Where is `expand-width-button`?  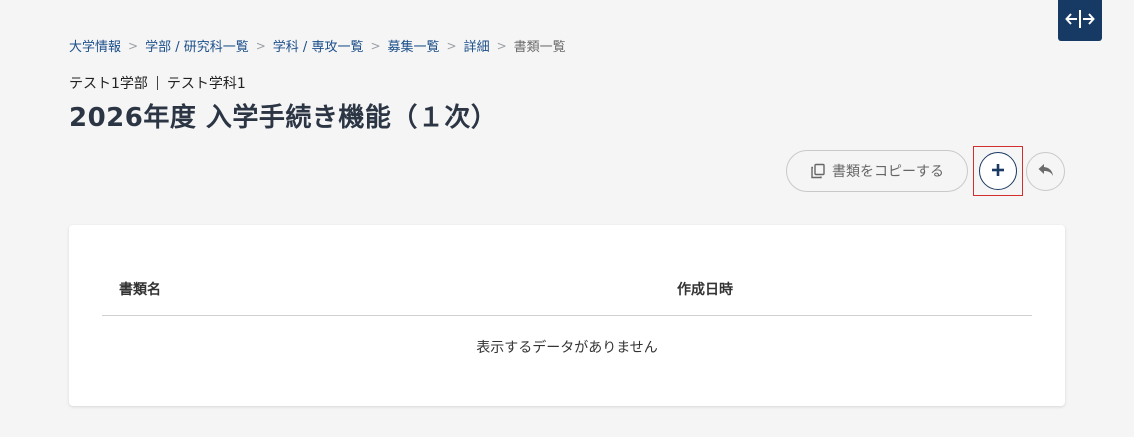 expand-width-button is located at coordinates (1080, 20).